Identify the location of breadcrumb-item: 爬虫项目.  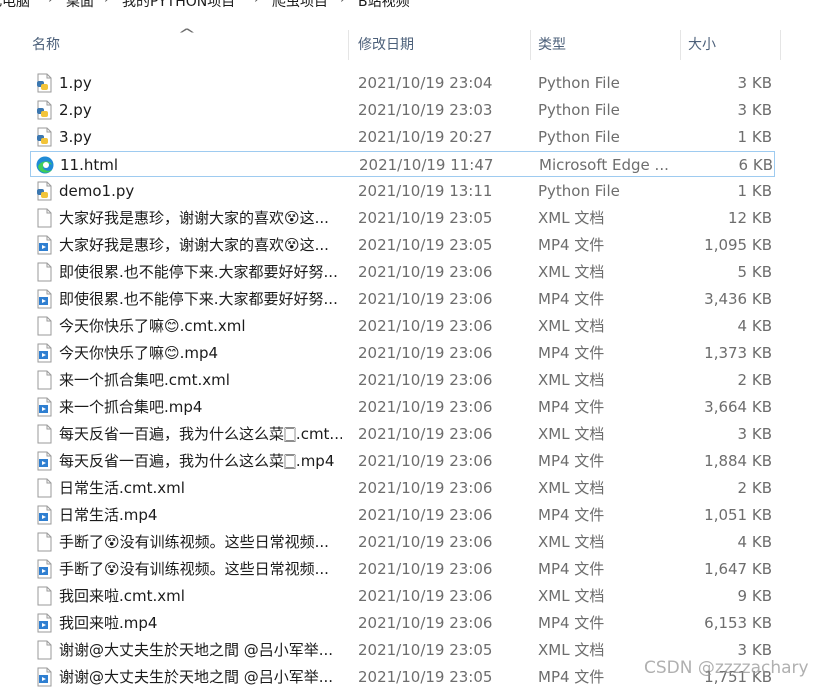
(300, 5).